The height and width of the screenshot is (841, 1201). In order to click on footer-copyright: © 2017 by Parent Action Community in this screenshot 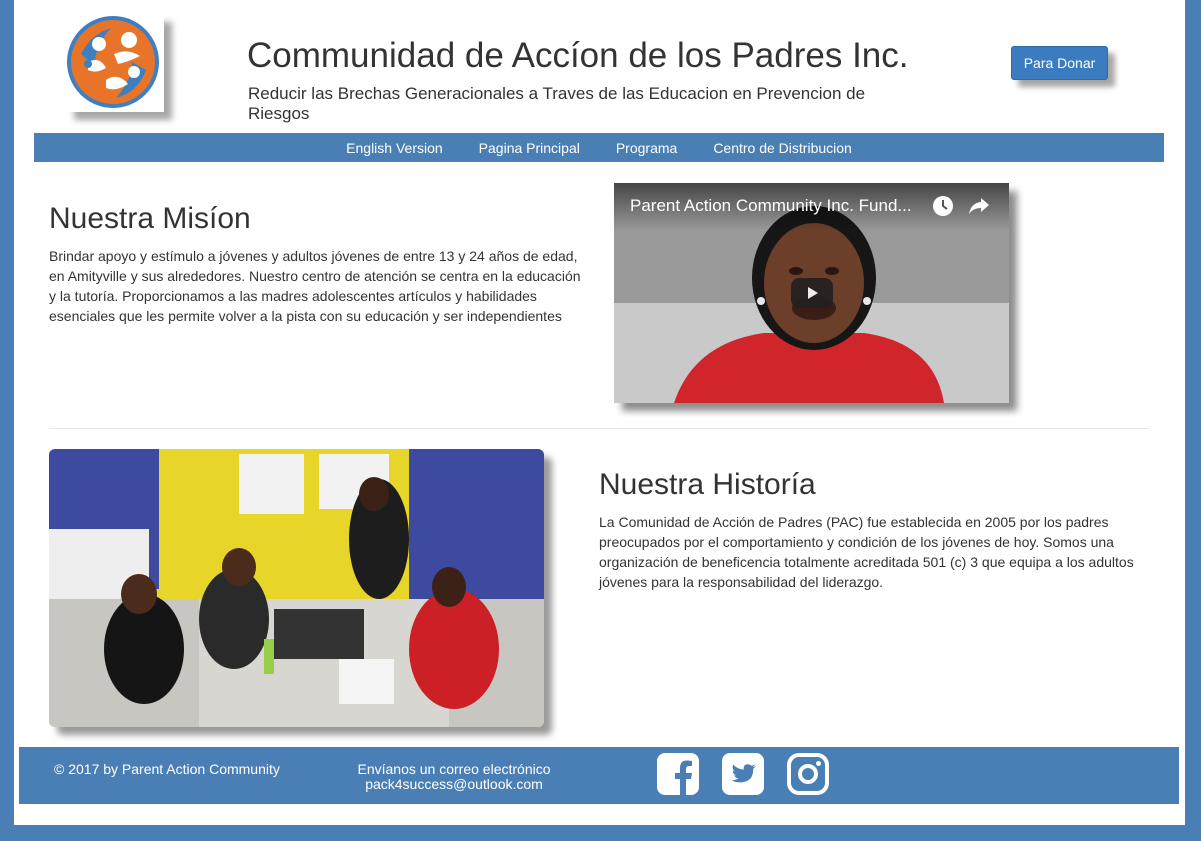, I will do `click(167, 769)`.